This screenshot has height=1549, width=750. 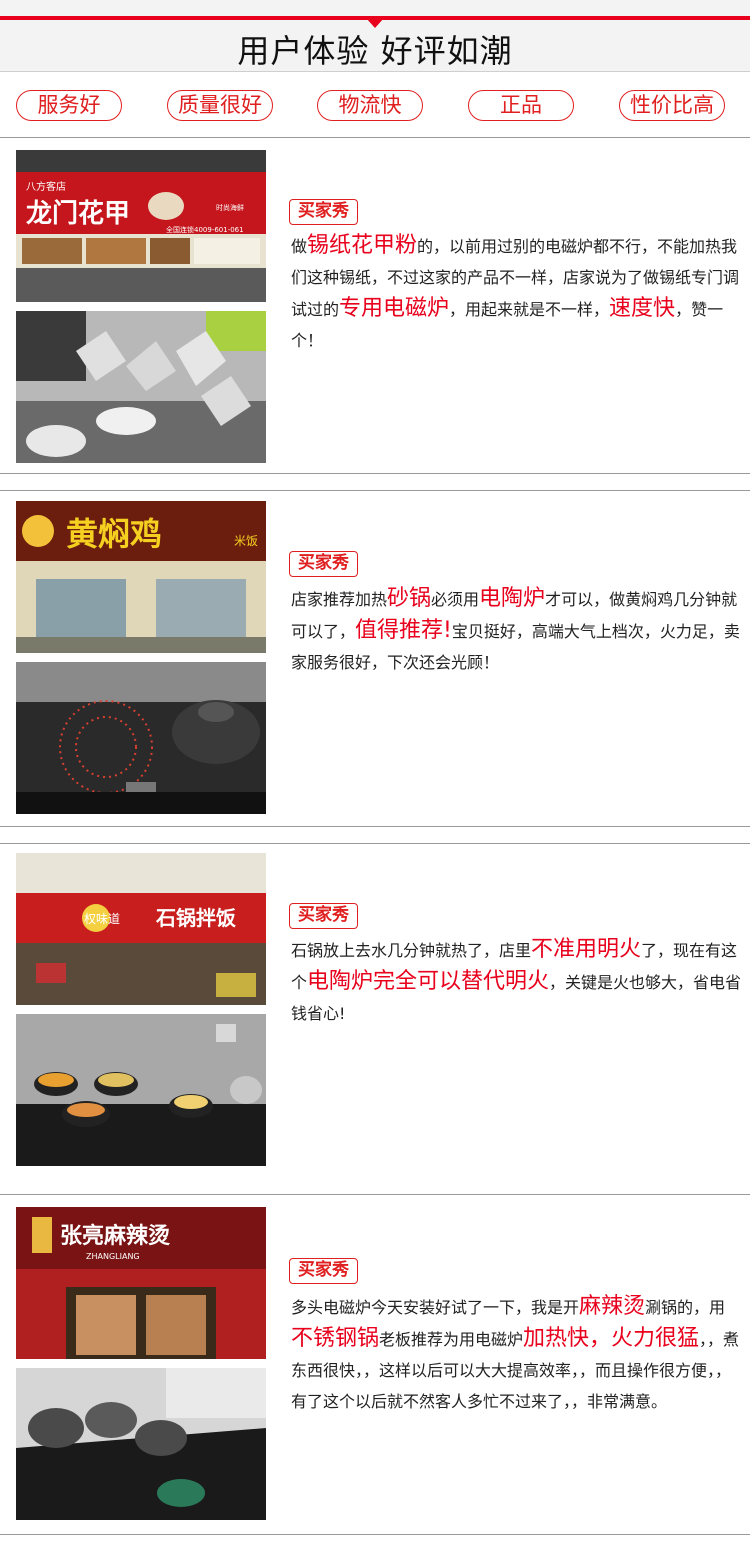 I want to click on review-highlight: 专用电磁炉, so click(x=394, y=308).